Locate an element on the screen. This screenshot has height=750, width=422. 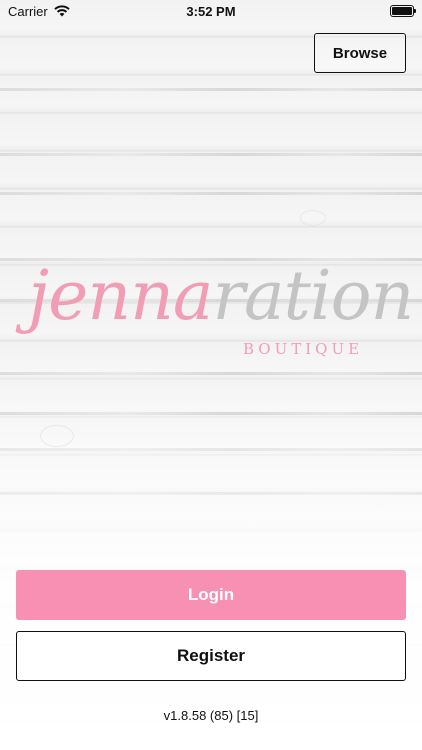
battery-icon is located at coordinates (403, 11).